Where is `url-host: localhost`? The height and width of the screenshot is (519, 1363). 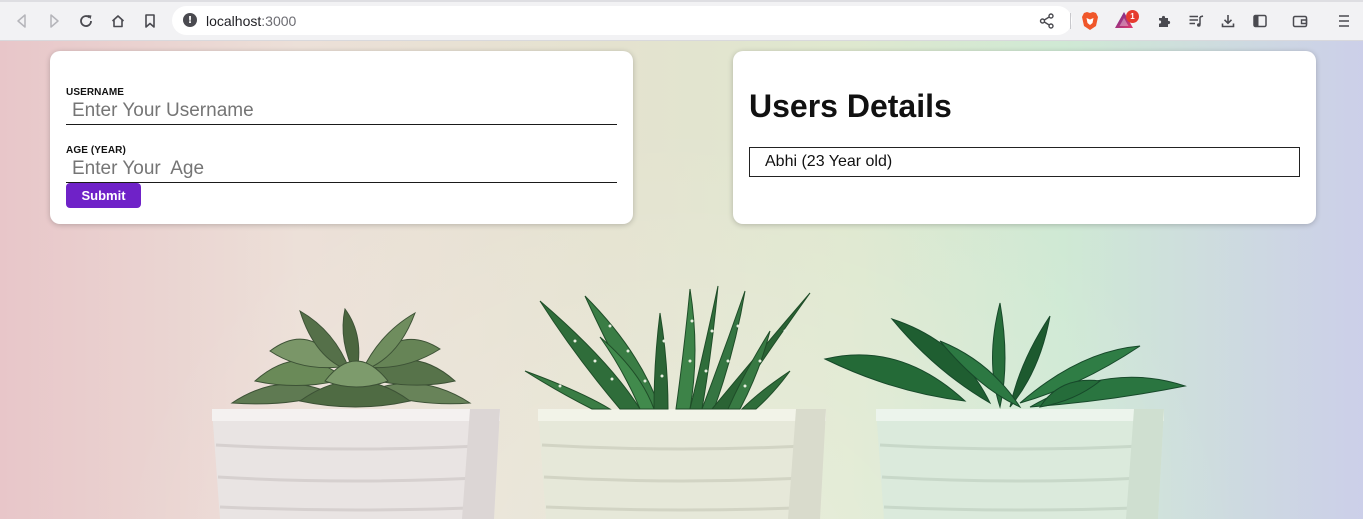
url-host: localhost is located at coordinates (234, 21).